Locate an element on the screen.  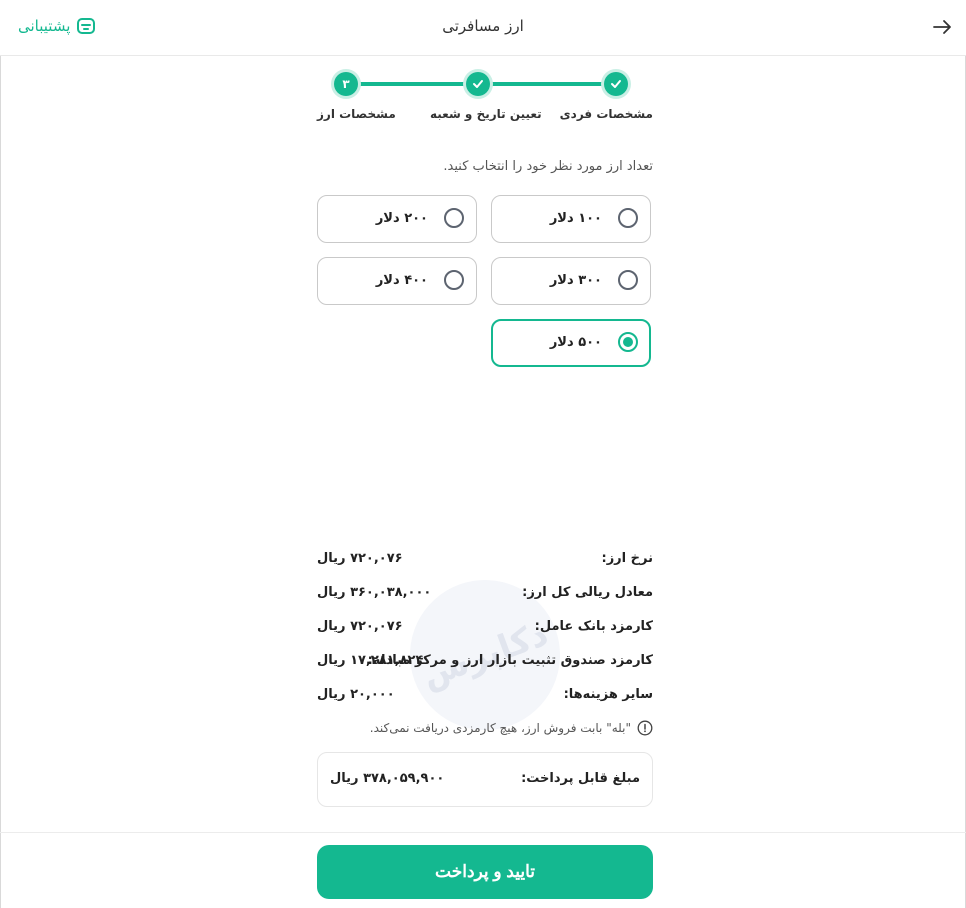
info-icon is located at coordinates (645, 728).